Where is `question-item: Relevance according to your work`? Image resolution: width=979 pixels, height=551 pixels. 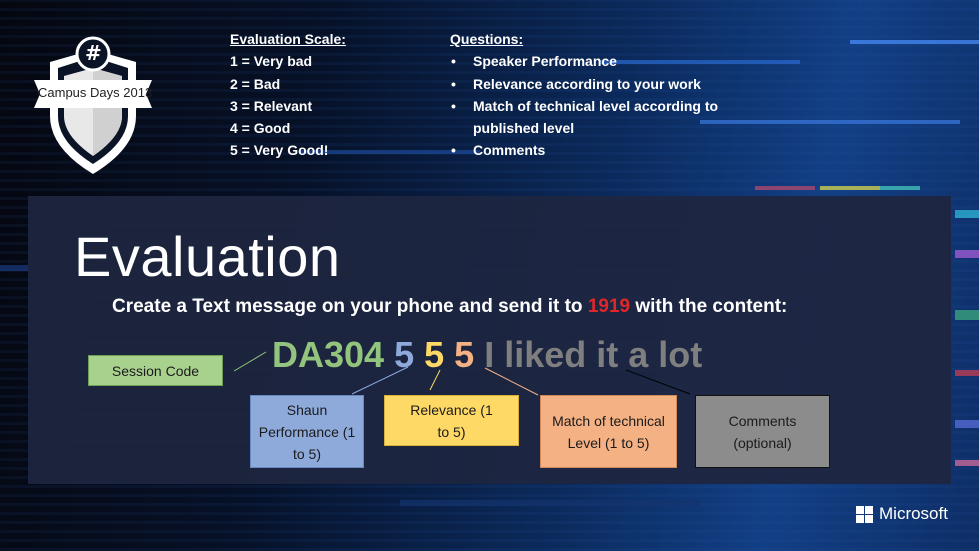 question-item: Relevance according to your work is located at coordinates (606, 84).